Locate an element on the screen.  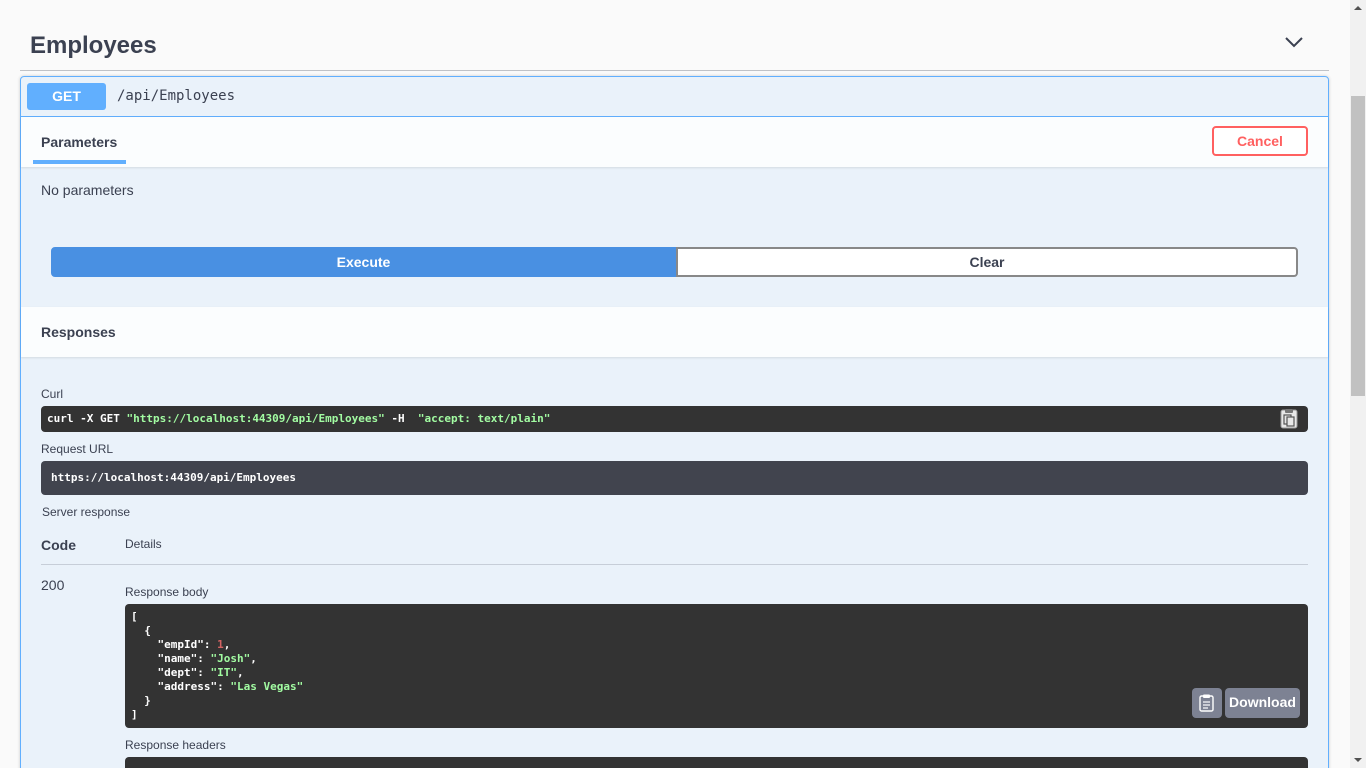
json-value-dept: "IT" is located at coordinates (223, 672).